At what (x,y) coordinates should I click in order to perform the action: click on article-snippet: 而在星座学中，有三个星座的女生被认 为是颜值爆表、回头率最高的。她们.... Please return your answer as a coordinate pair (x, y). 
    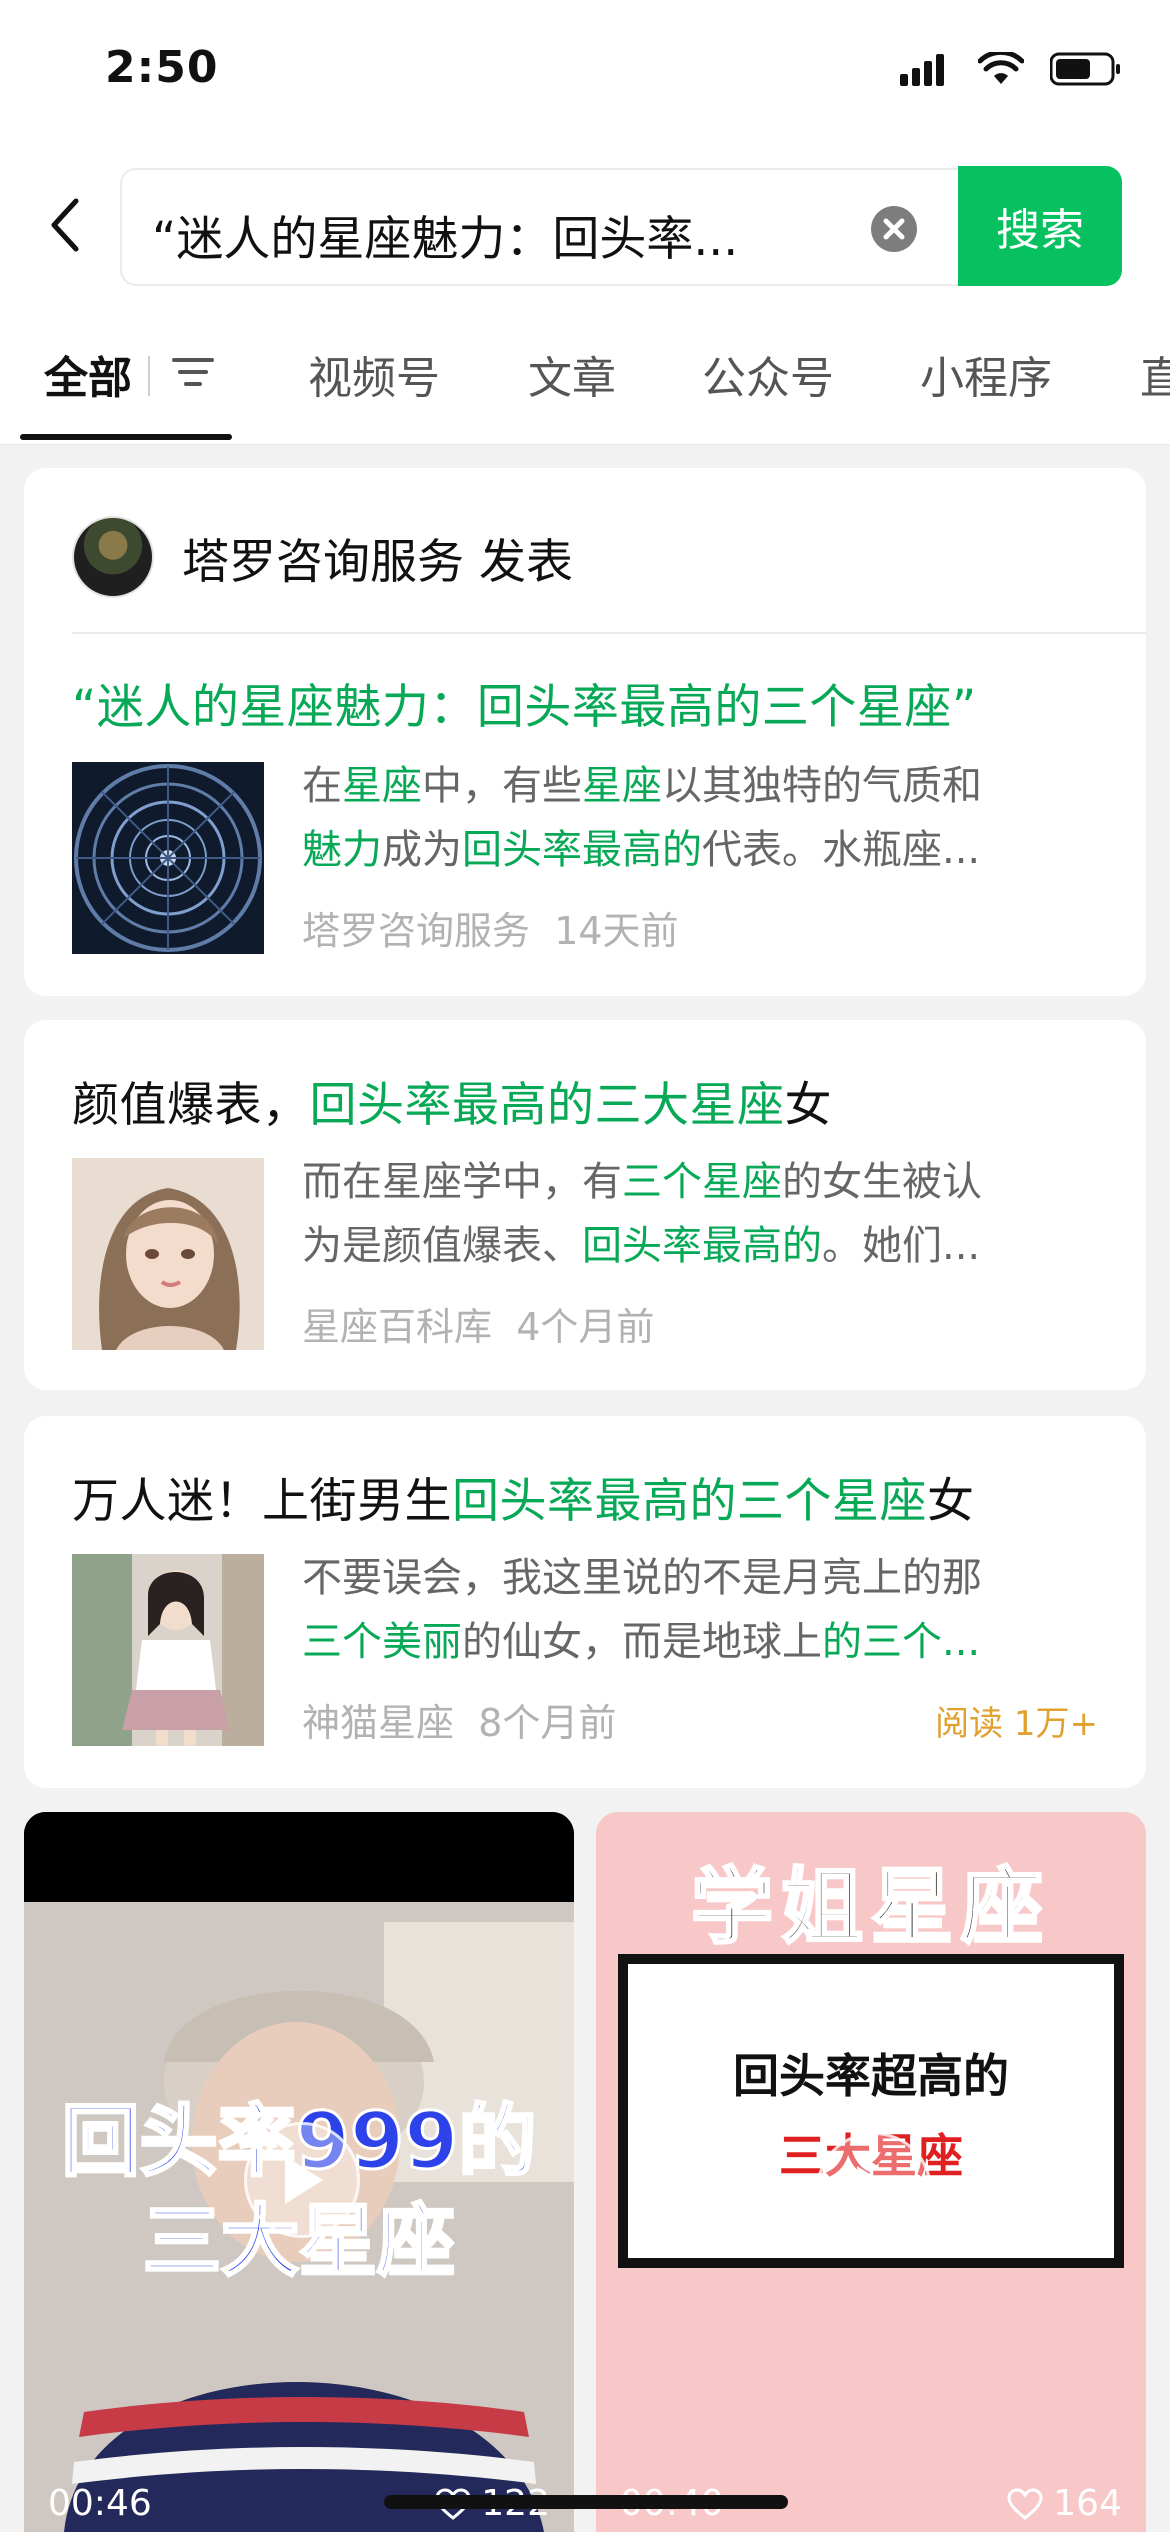
    Looking at the image, I should click on (642, 1214).